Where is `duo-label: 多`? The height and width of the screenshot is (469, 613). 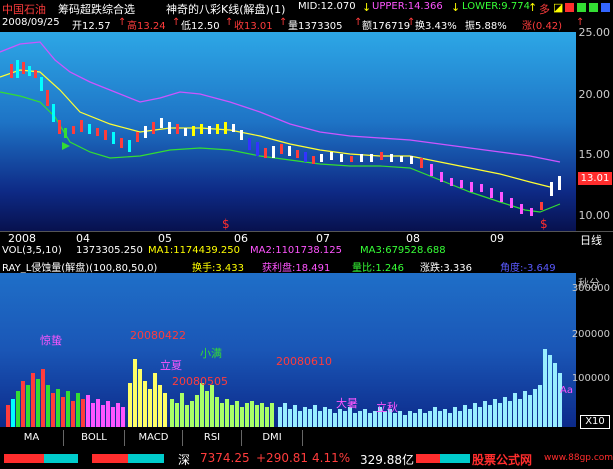
duo-label: 多 is located at coordinates (544, 9).